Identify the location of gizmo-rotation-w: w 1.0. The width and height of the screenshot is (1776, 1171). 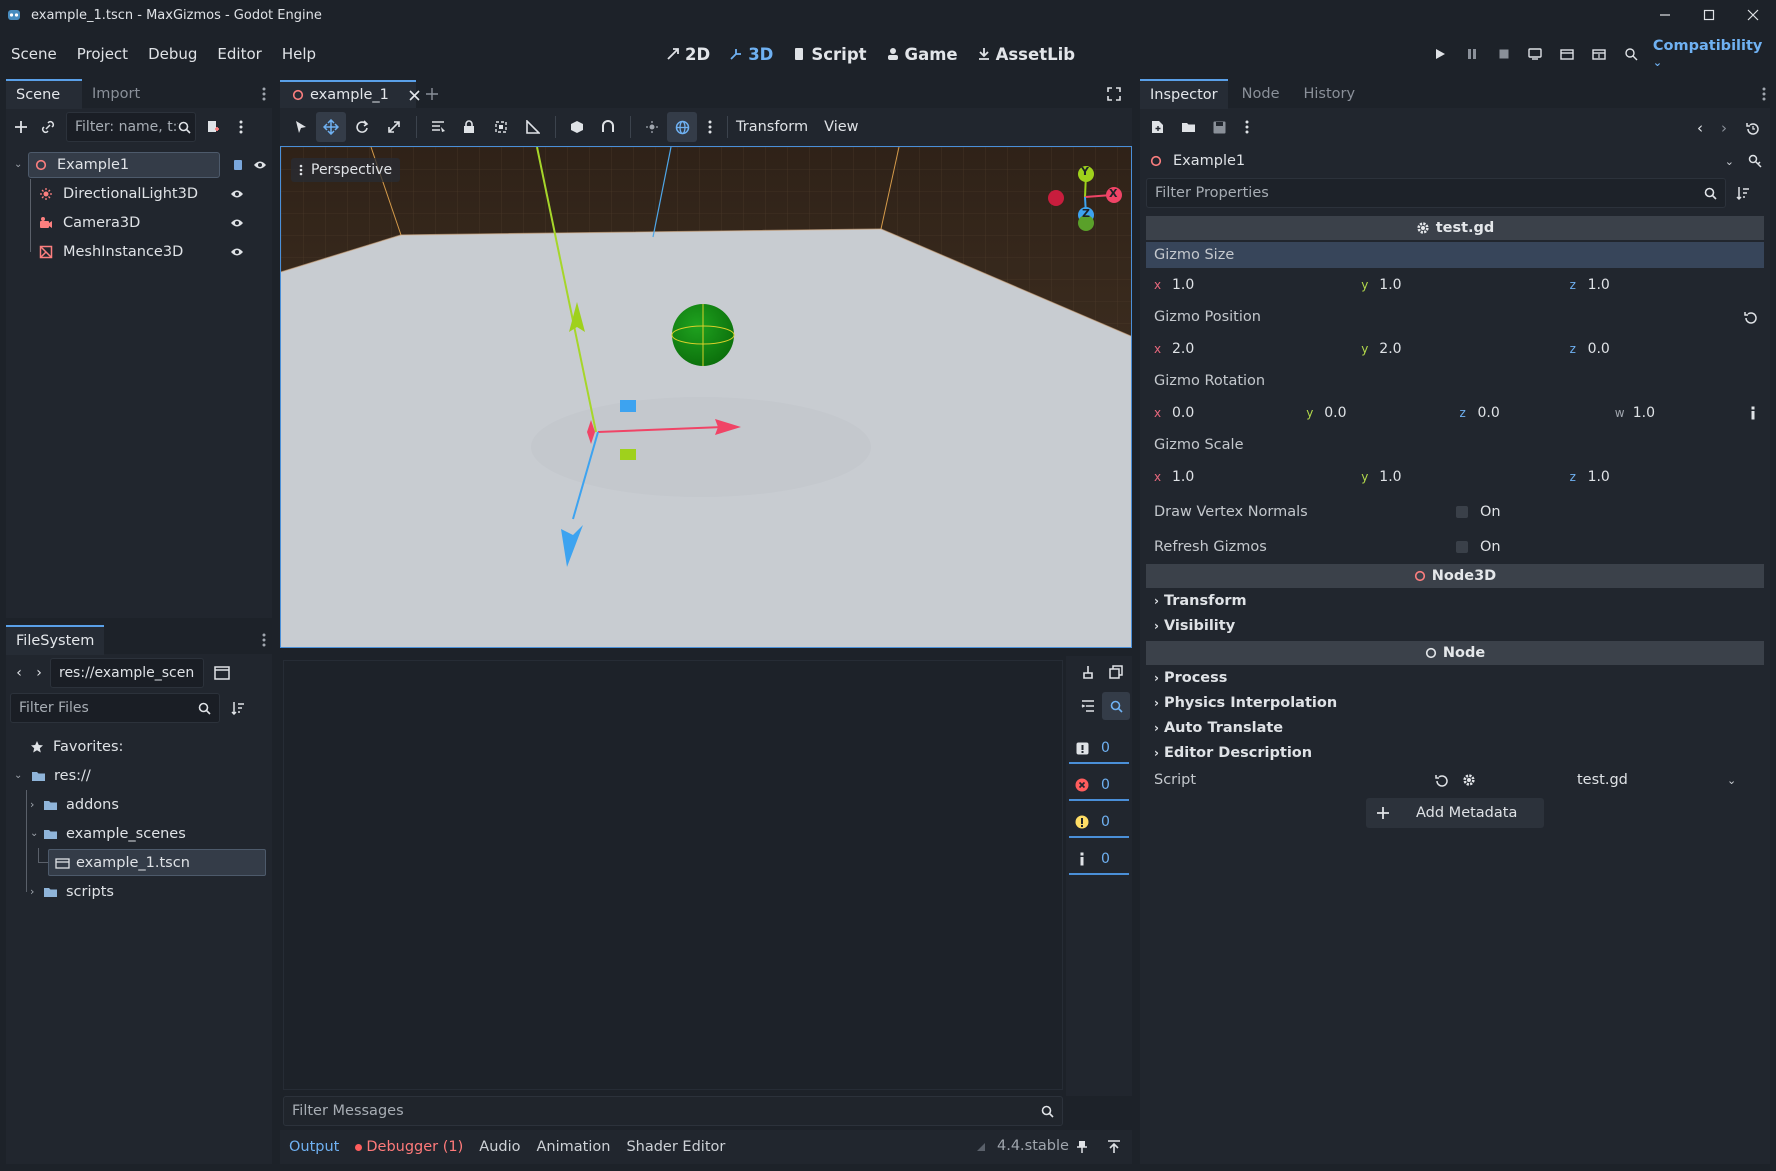
(1685, 413).